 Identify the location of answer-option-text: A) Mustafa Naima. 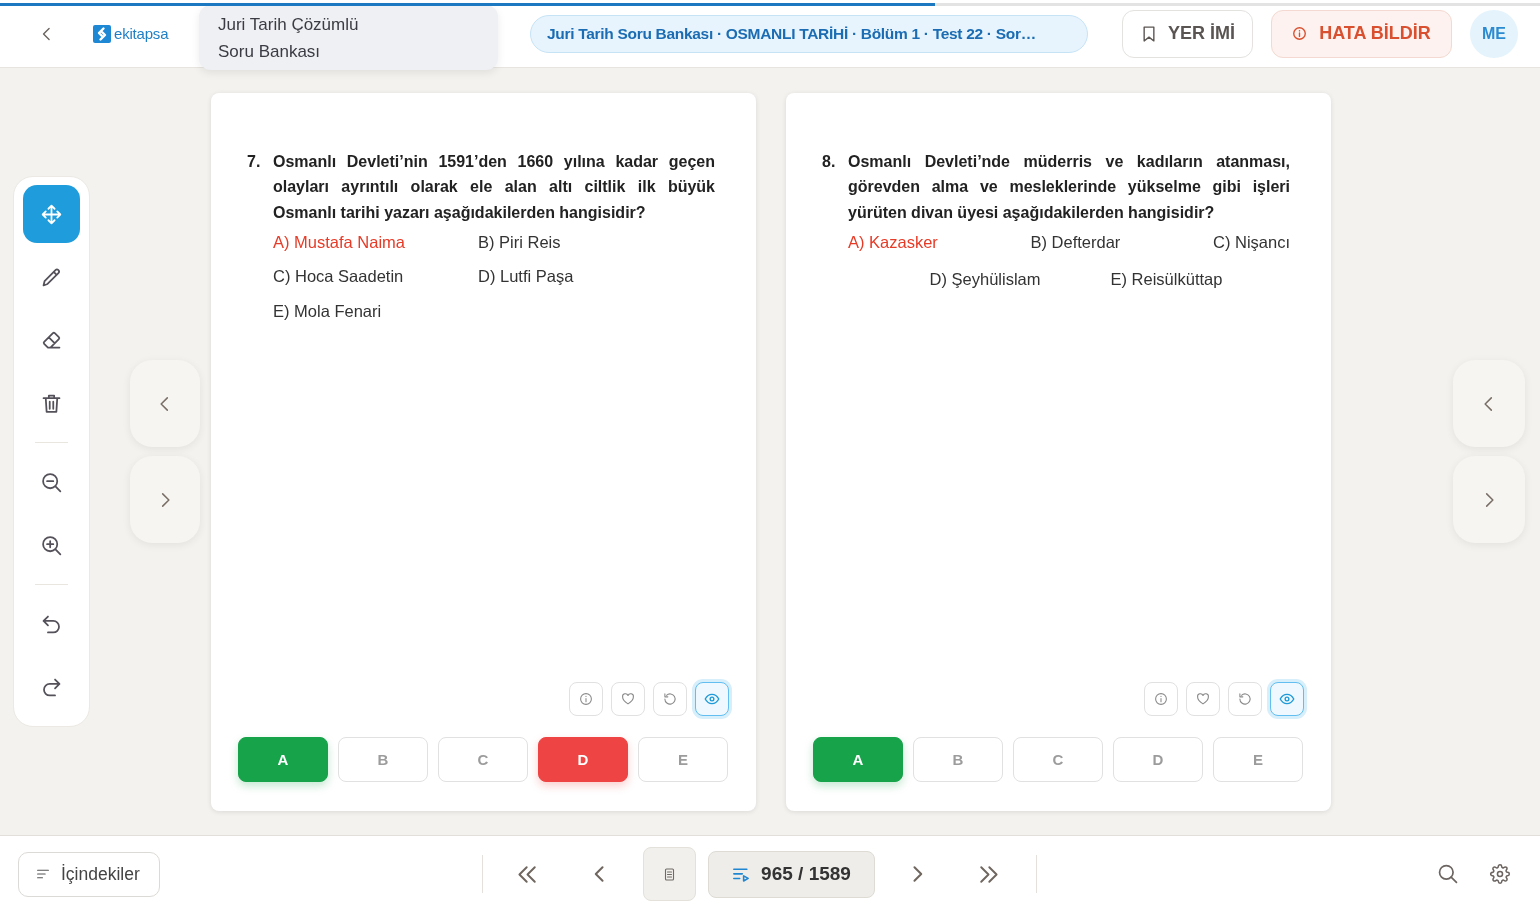
(340, 242).